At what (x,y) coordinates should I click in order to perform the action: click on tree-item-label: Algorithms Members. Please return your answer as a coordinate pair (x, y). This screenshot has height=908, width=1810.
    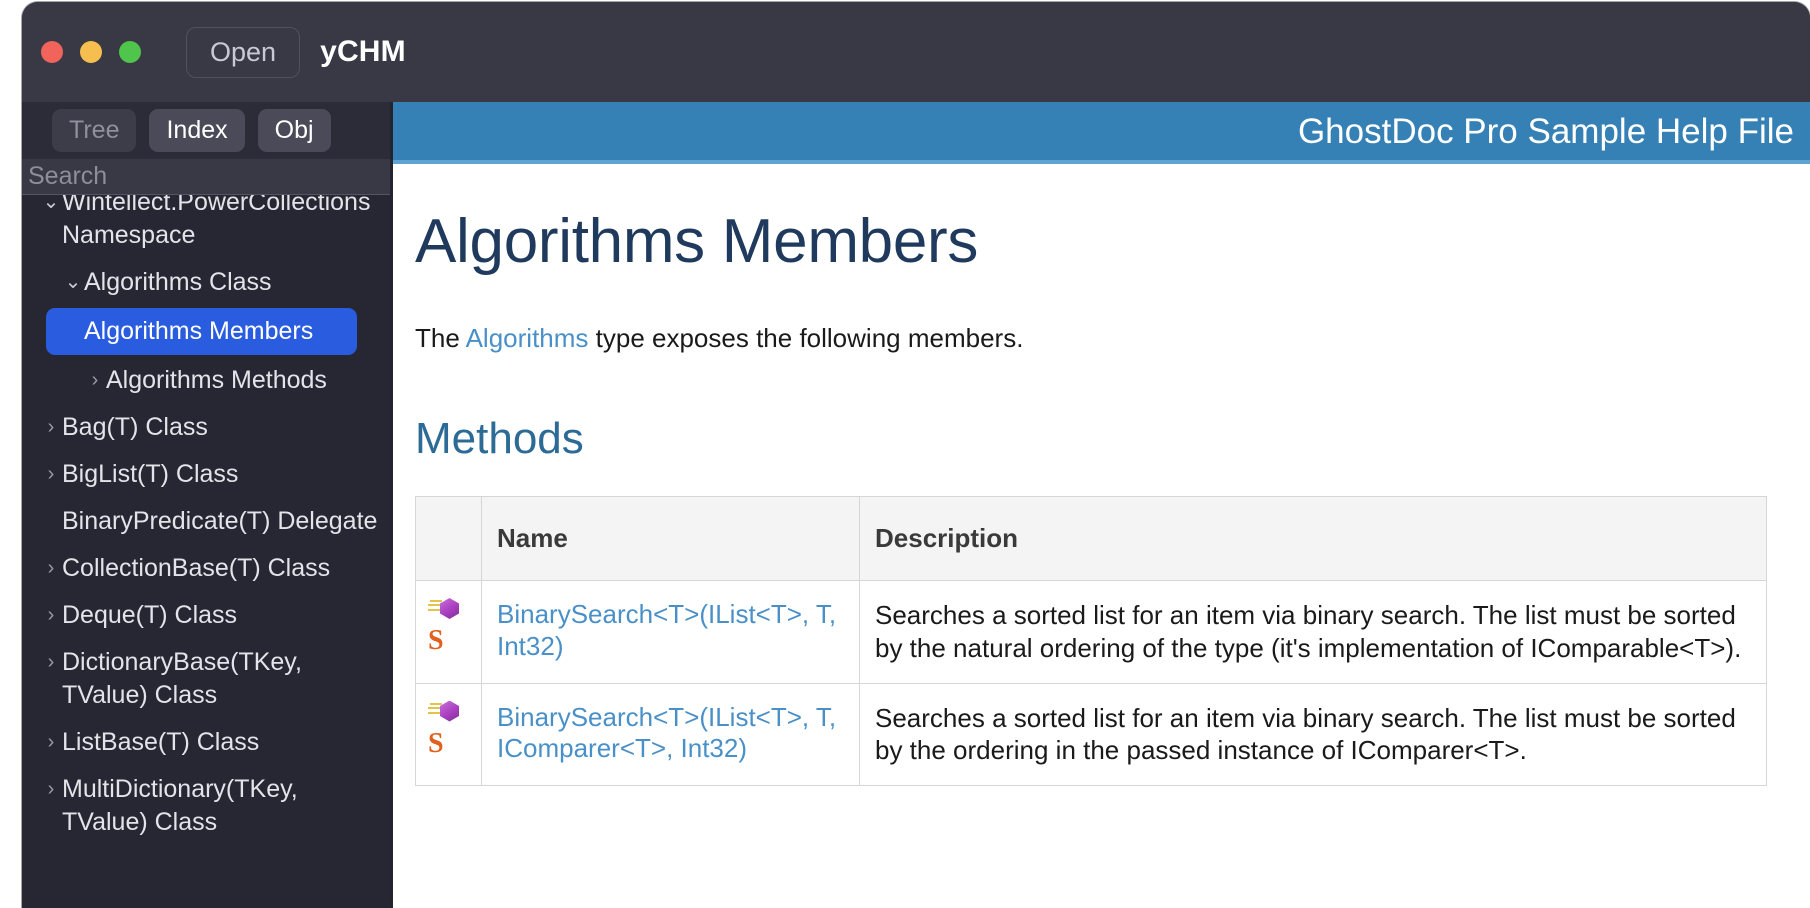
    Looking at the image, I should click on (199, 331).